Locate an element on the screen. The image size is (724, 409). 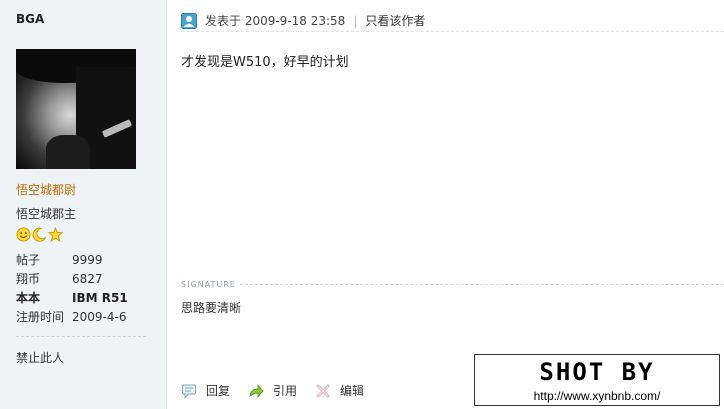
author-stats: 帖子 9999 翔币 6827 本本 IBM R51 注册时间 2009-4-6 is located at coordinates (72, 288).